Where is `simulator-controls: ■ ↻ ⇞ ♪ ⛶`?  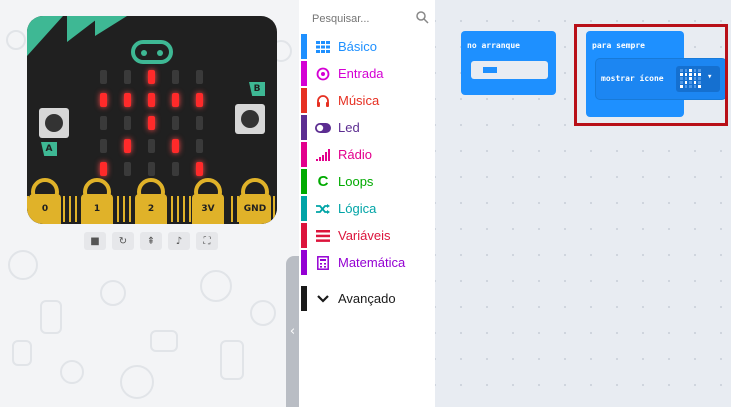 simulator-controls: ■ ↻ ⇞ ♪ ⛶ is located at coordinates (151, 241).